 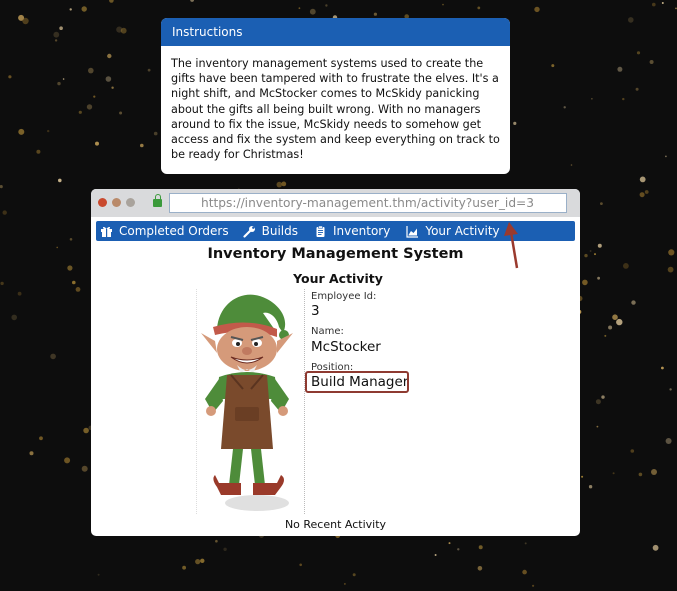 What do you see at coordinates (174, 231) in the screenshot?
I see `nav-label: Completed Orders` at bounding box center [174, 231].